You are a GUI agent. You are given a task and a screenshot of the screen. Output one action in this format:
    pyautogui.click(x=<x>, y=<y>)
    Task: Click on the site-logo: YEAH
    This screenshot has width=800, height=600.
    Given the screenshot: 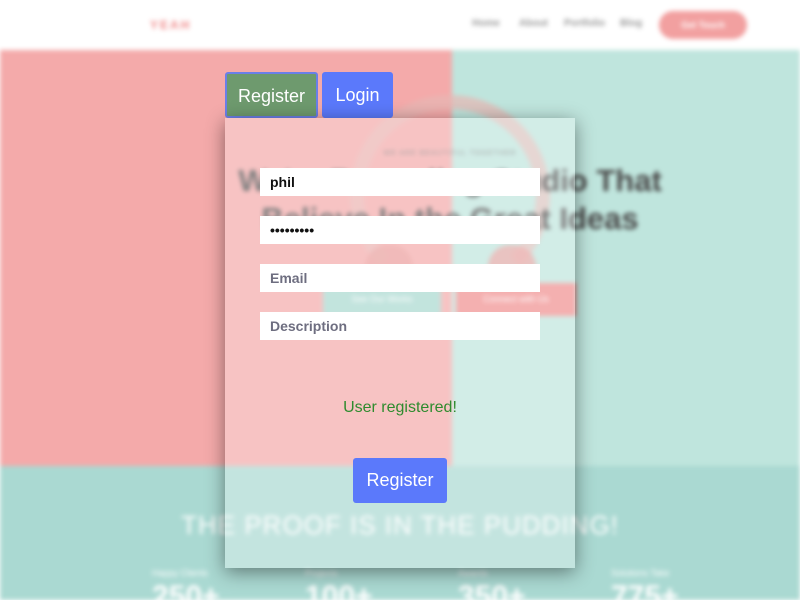 What is the action you would take?
    pyautogui.click(x=171, y=25)
    